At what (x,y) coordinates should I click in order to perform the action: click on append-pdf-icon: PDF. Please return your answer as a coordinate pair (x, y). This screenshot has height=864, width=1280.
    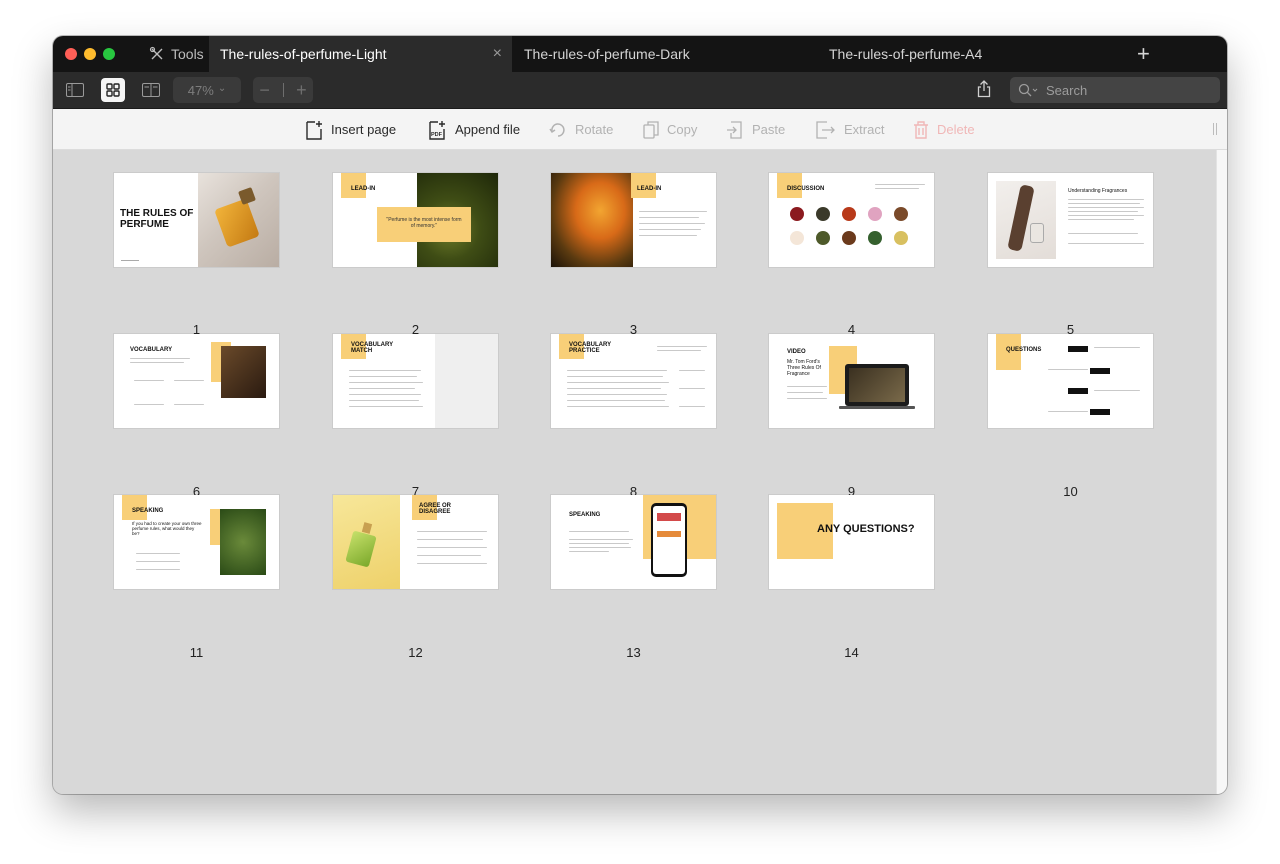
    Looking at the image, I should click on (437, 130).